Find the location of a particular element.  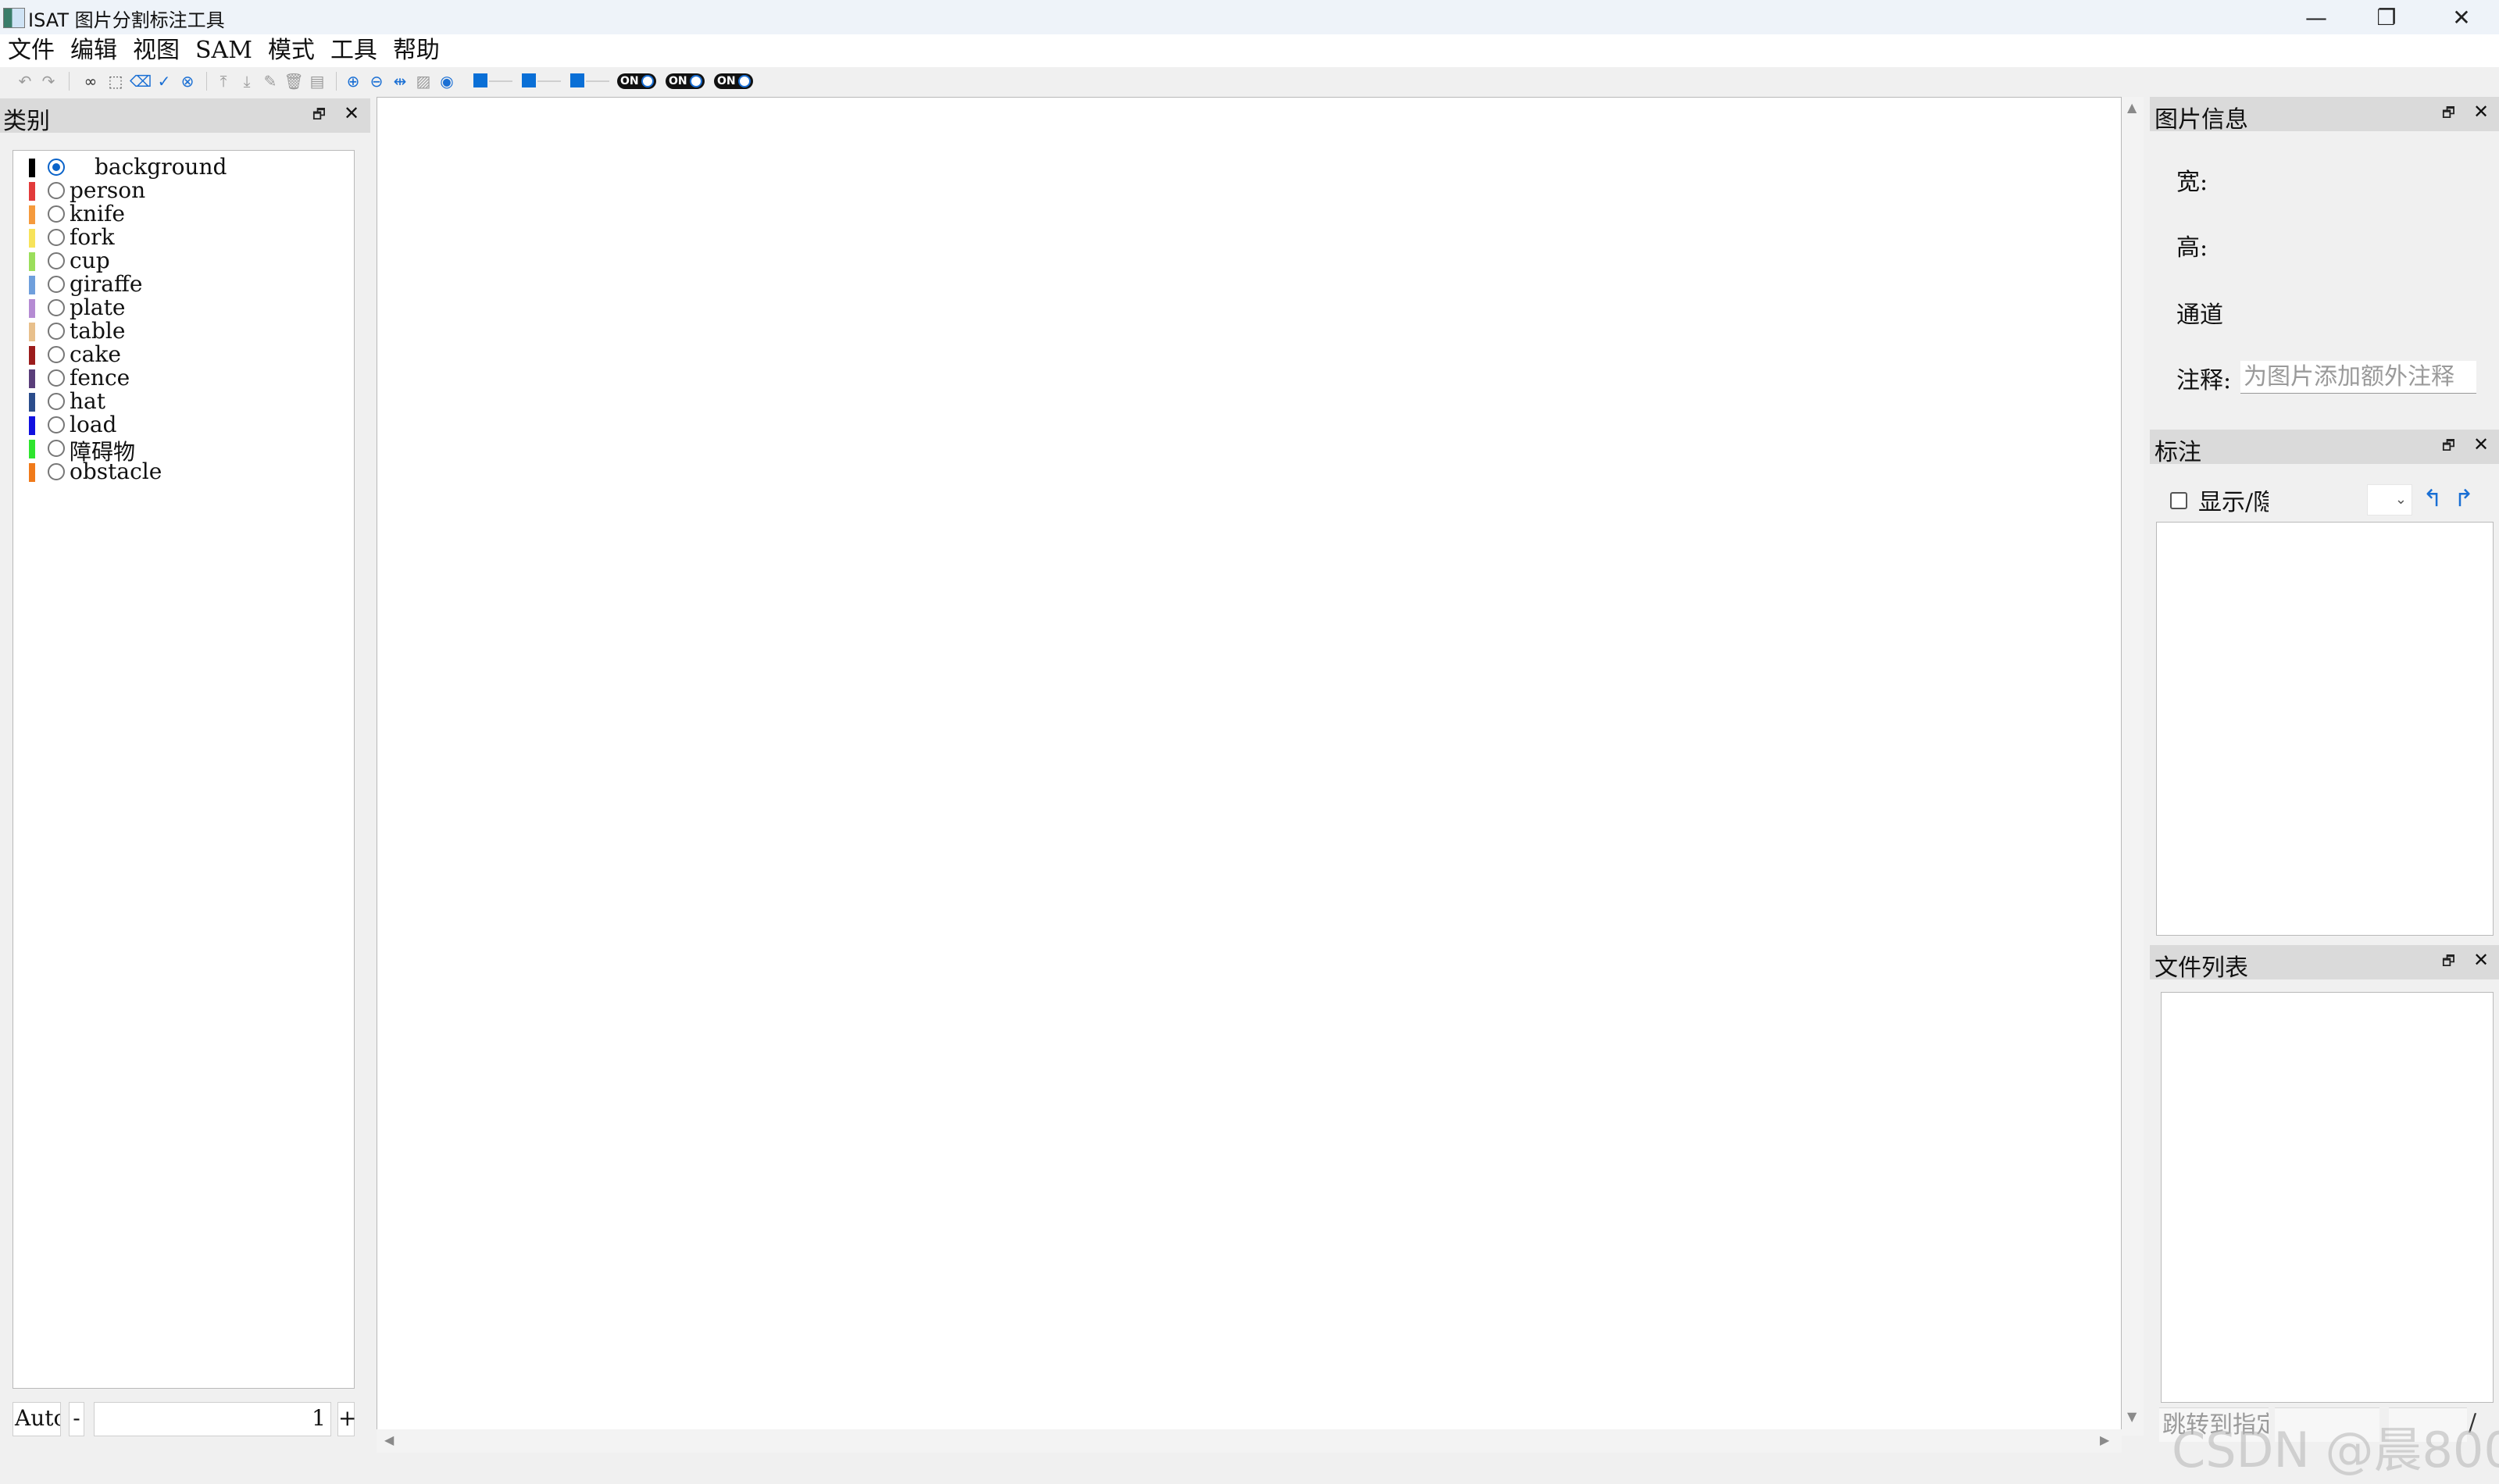

close-button: ✕ is located at coordinates (2461, 17).